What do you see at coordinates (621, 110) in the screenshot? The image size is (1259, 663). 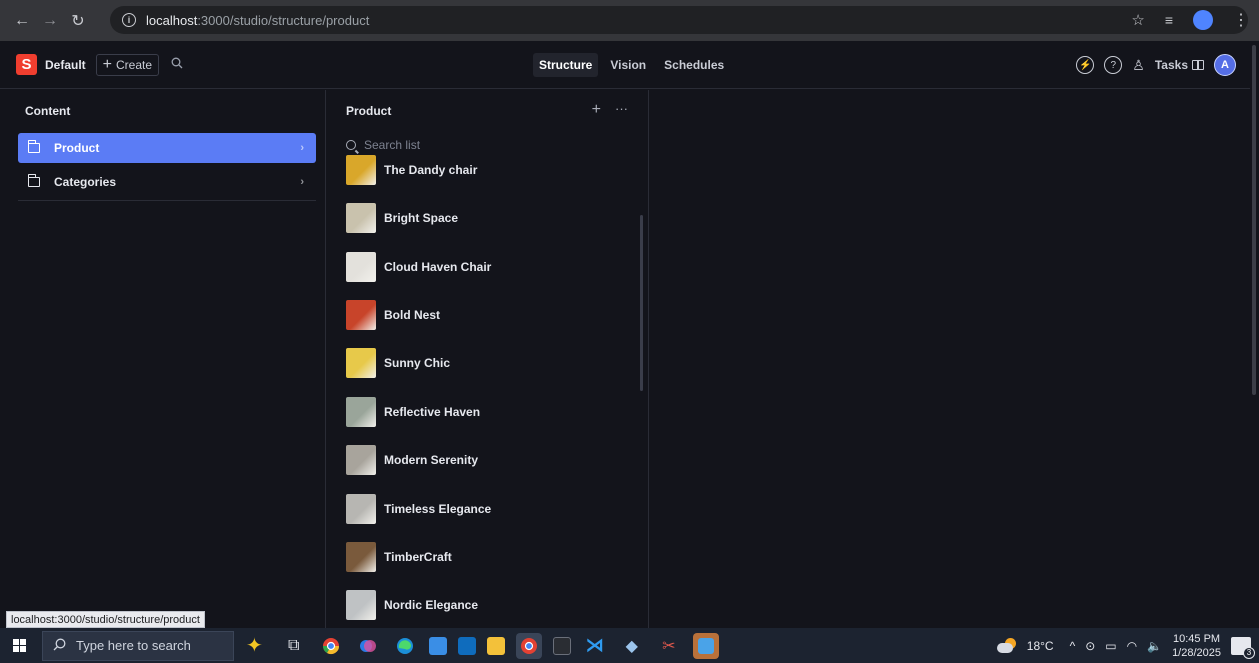 I see `more-options-icon: ···` at bounding box center [621, 110].